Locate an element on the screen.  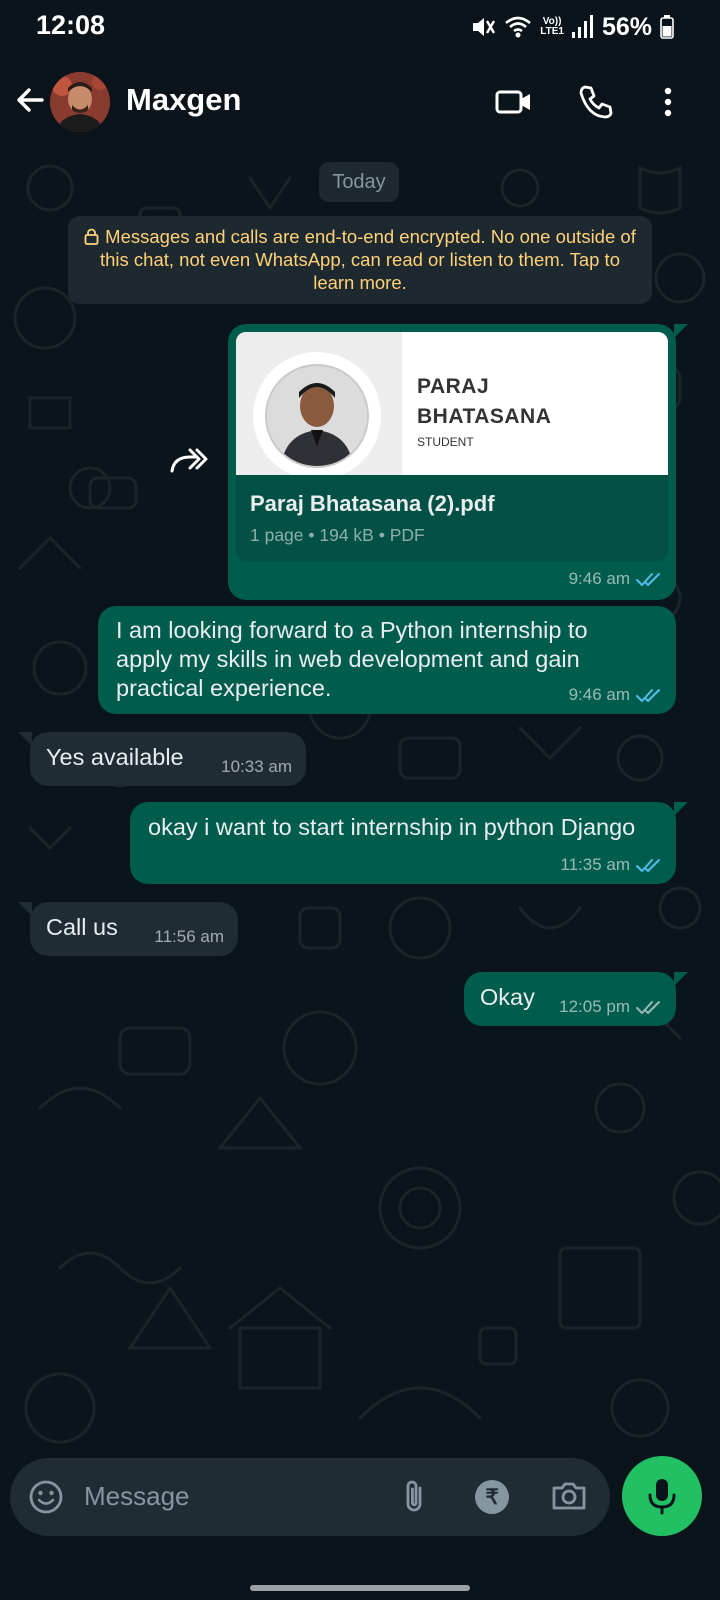
message-text: Yes available is located at coordinates (115, 757).